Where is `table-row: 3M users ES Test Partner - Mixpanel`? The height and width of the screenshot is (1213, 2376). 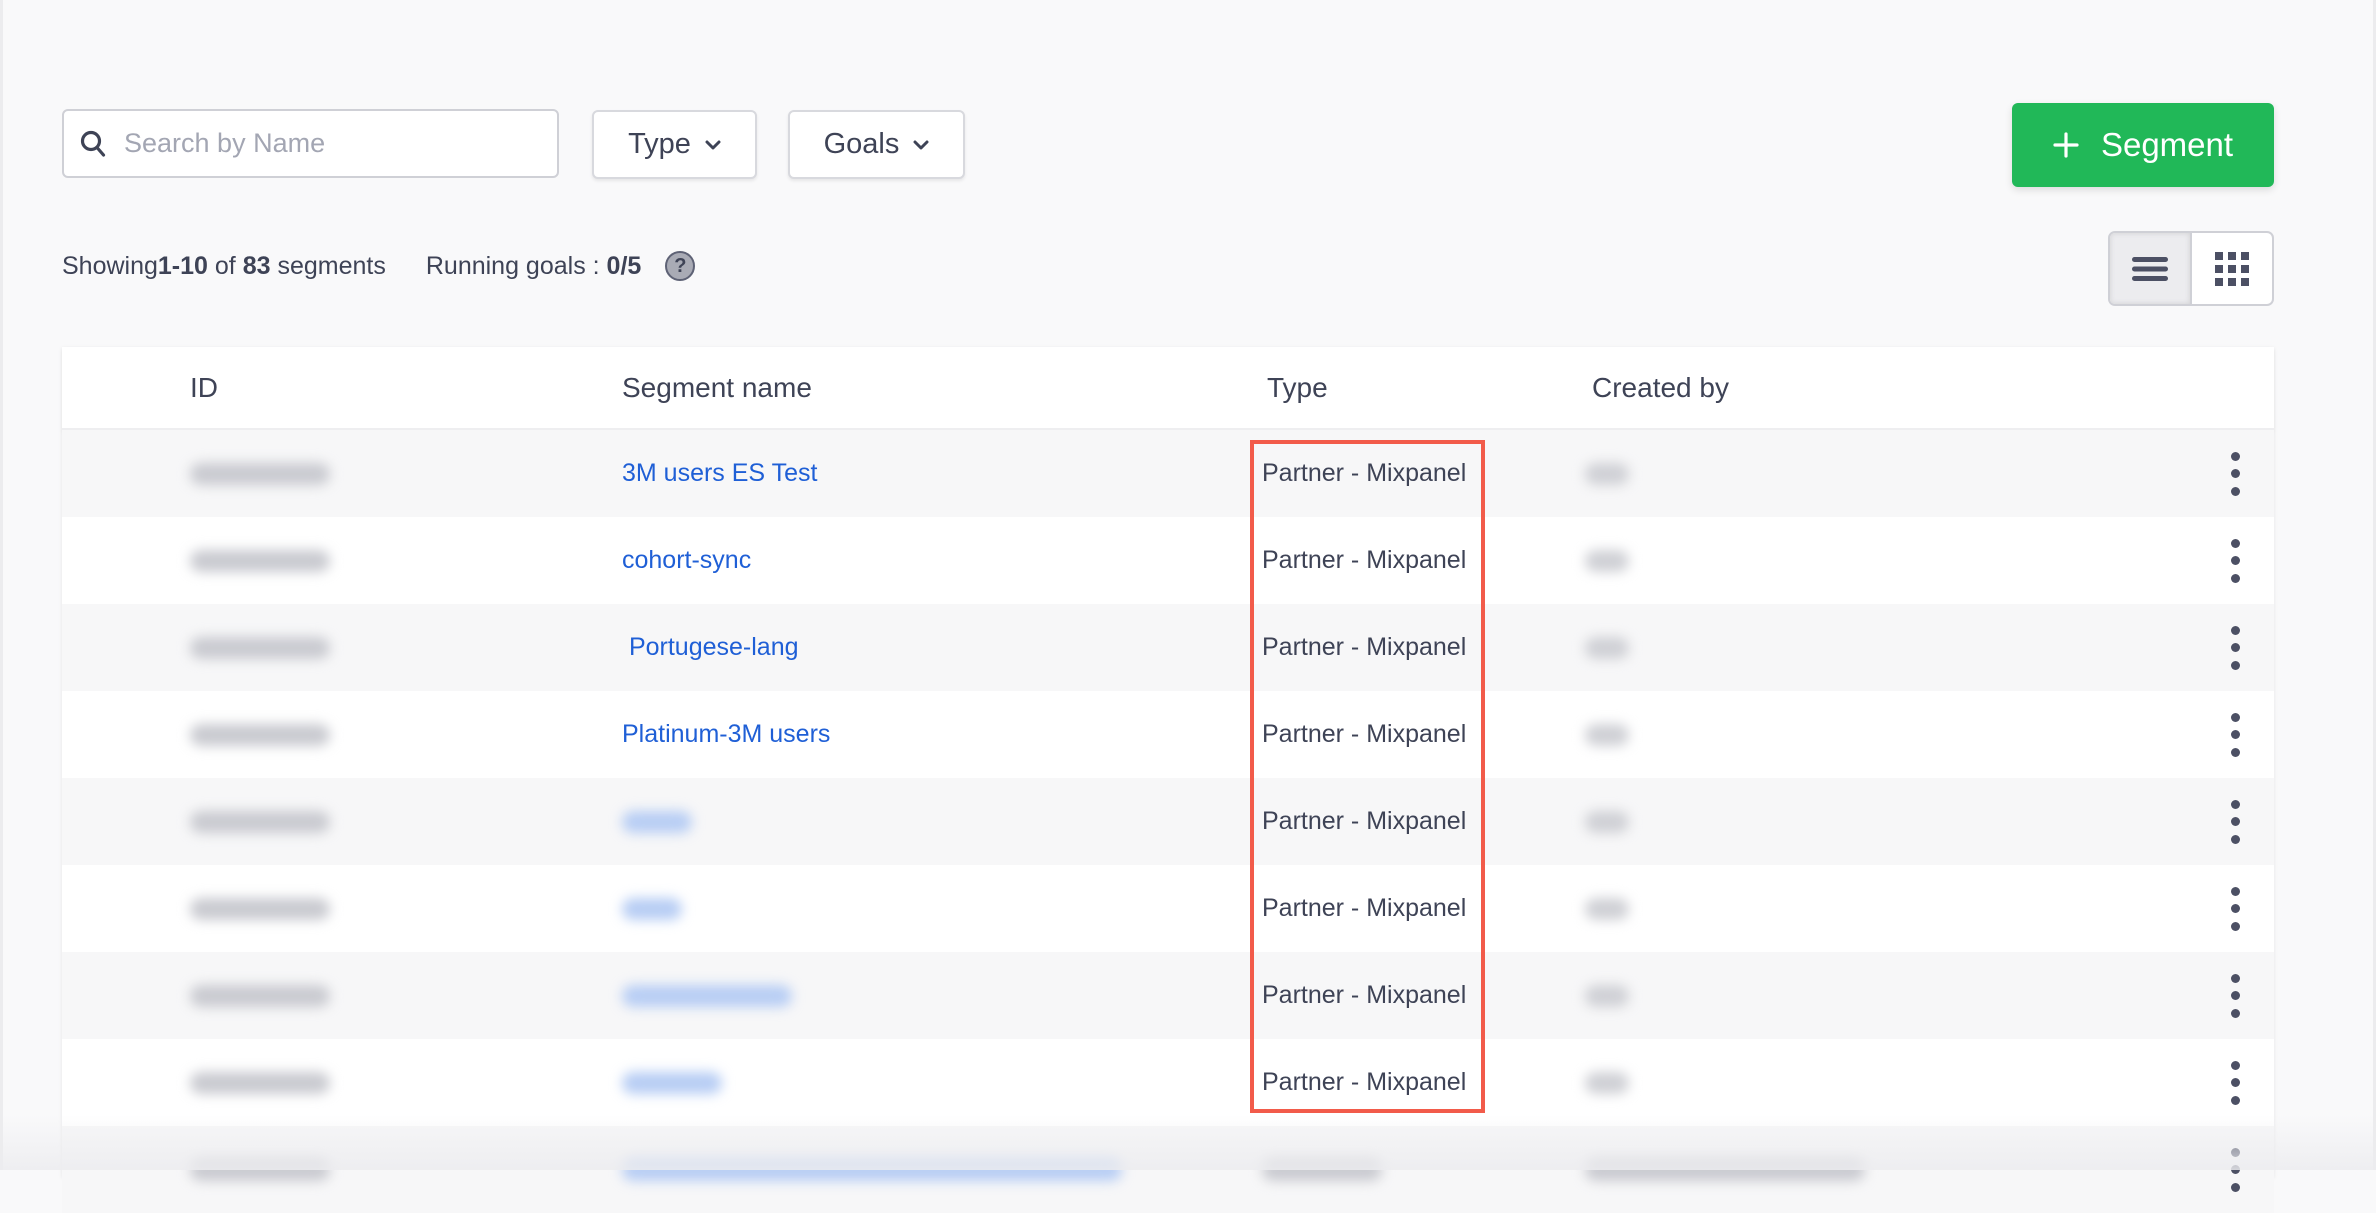
table-row: 3M users ES Test Partner - Mixpanel is located at coordinates (1168, 473).